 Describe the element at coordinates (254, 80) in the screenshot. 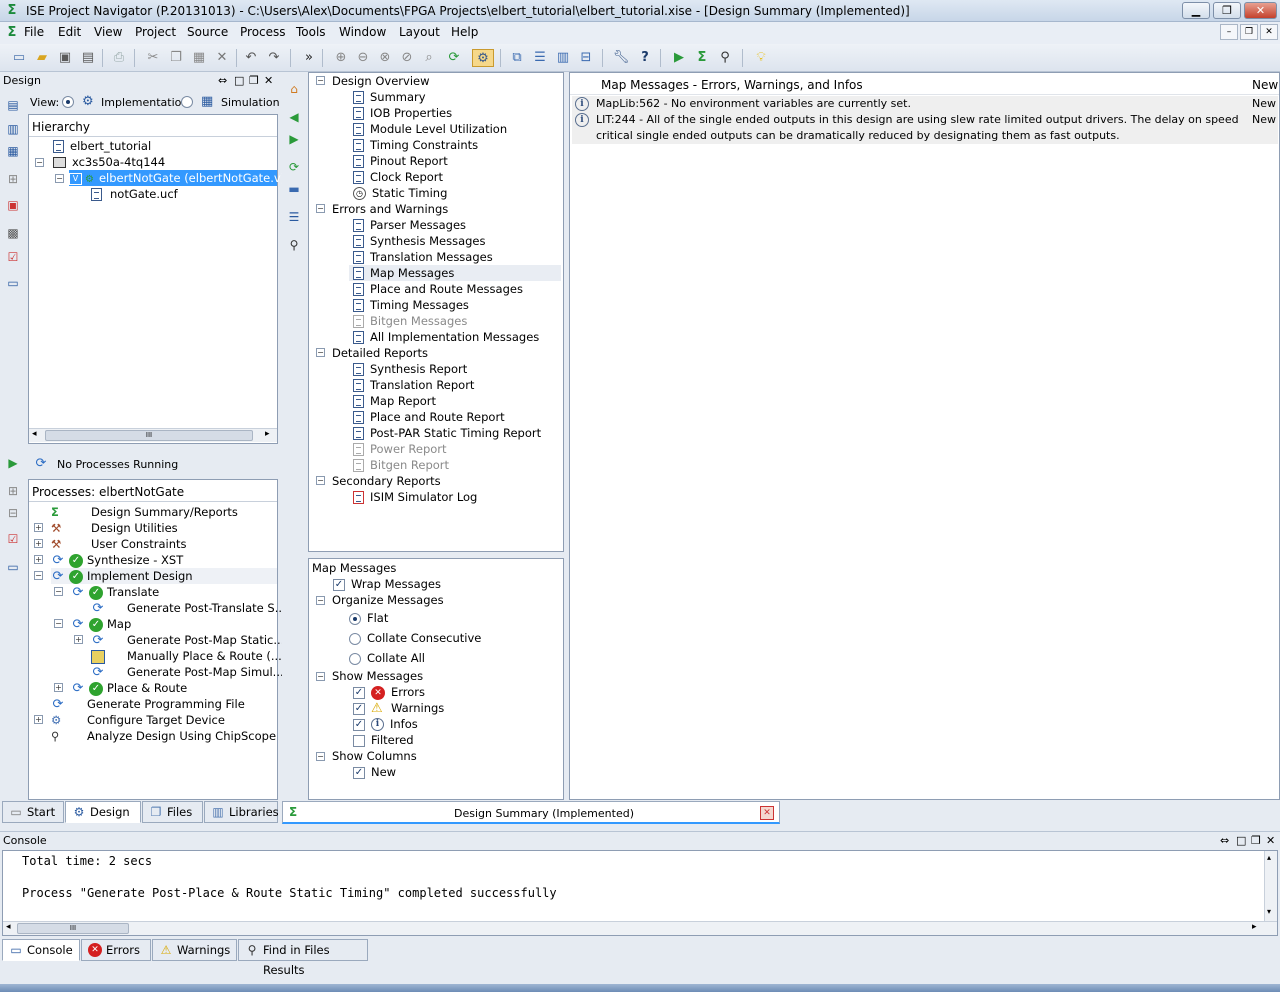

I see `restore-panel-icon: ❐` at that location.